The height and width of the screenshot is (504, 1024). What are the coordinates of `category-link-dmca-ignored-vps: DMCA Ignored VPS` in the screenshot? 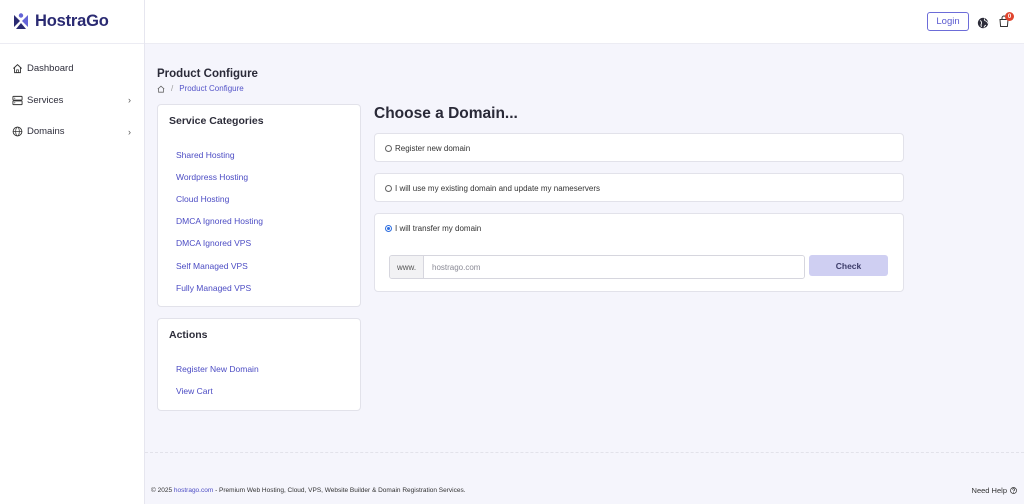 It's located at (213, 243).